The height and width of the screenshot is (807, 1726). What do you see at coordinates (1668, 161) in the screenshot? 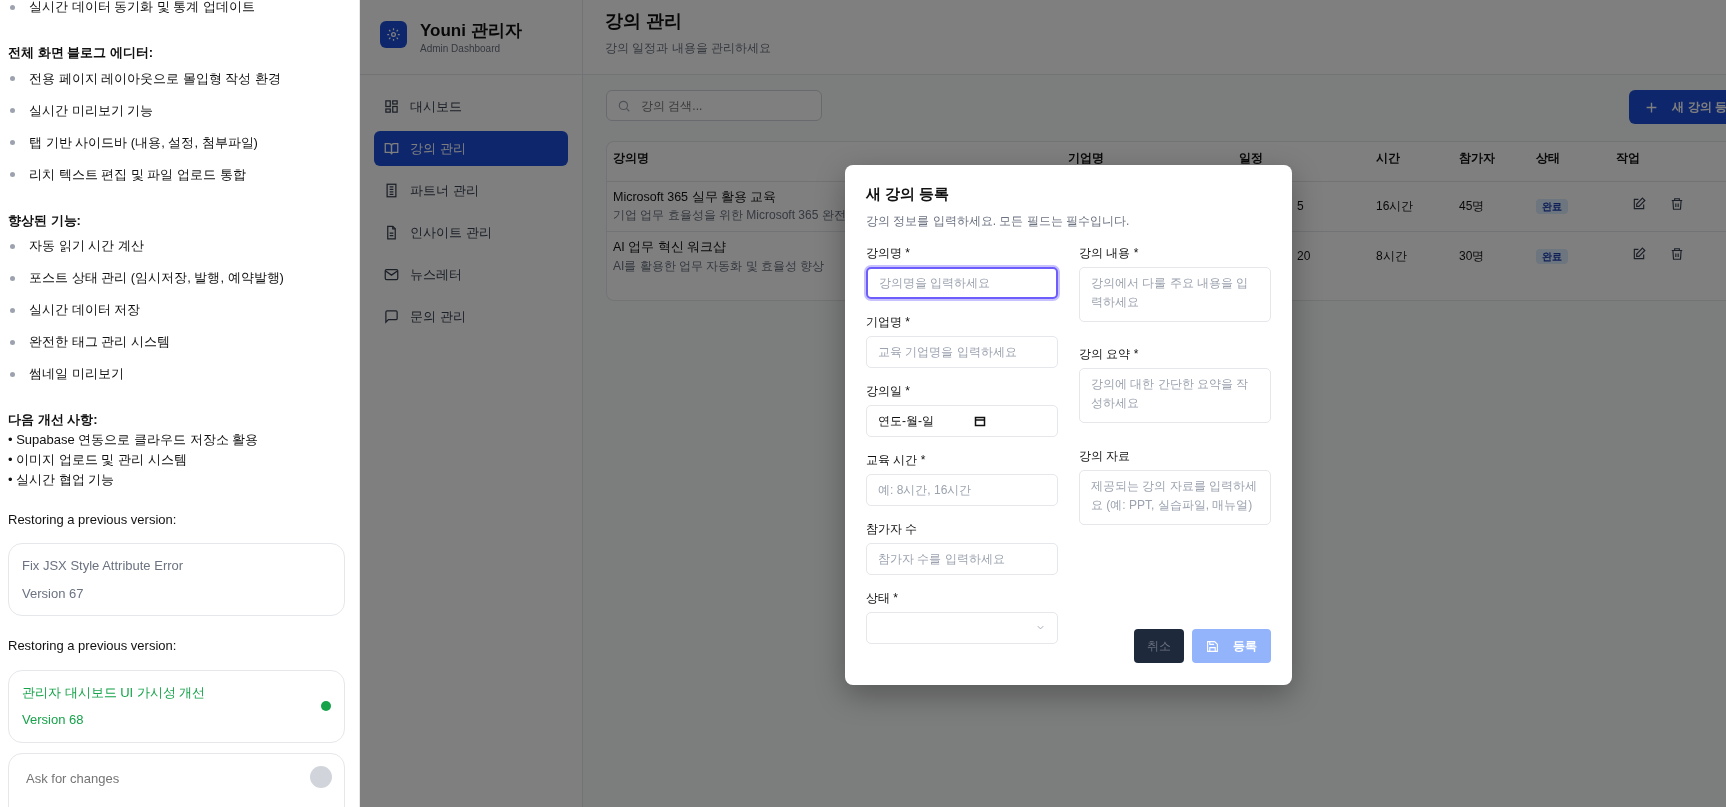
I see `column-header: 작업` at bounding box center [1668, 161].